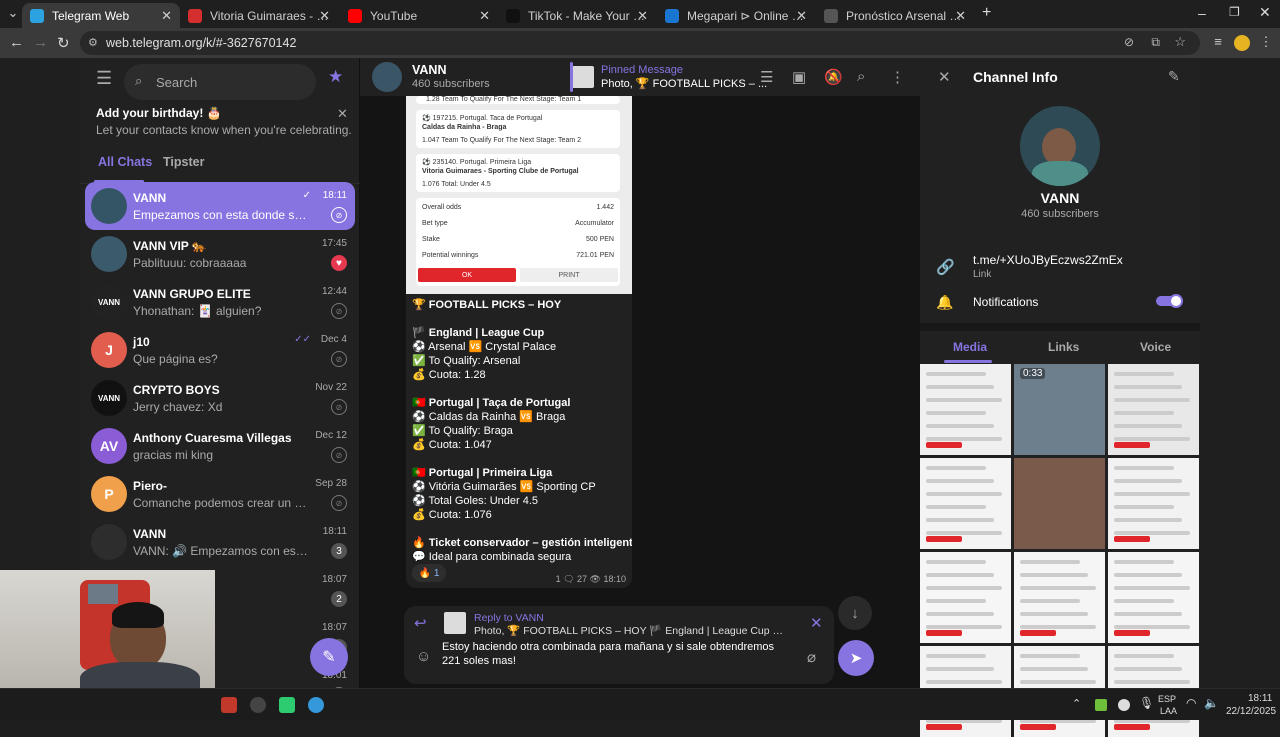  Describe the element at coordinates (159, 113) in the screenshot. I see `birthday-title: Add your birthday! 🎂` at that location.